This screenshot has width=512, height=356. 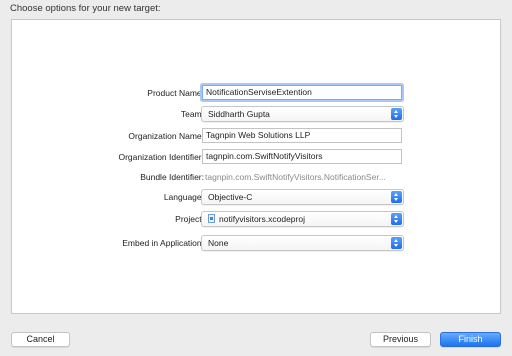 I want to click on finish-button: Finish, so click(x=470, y=339).